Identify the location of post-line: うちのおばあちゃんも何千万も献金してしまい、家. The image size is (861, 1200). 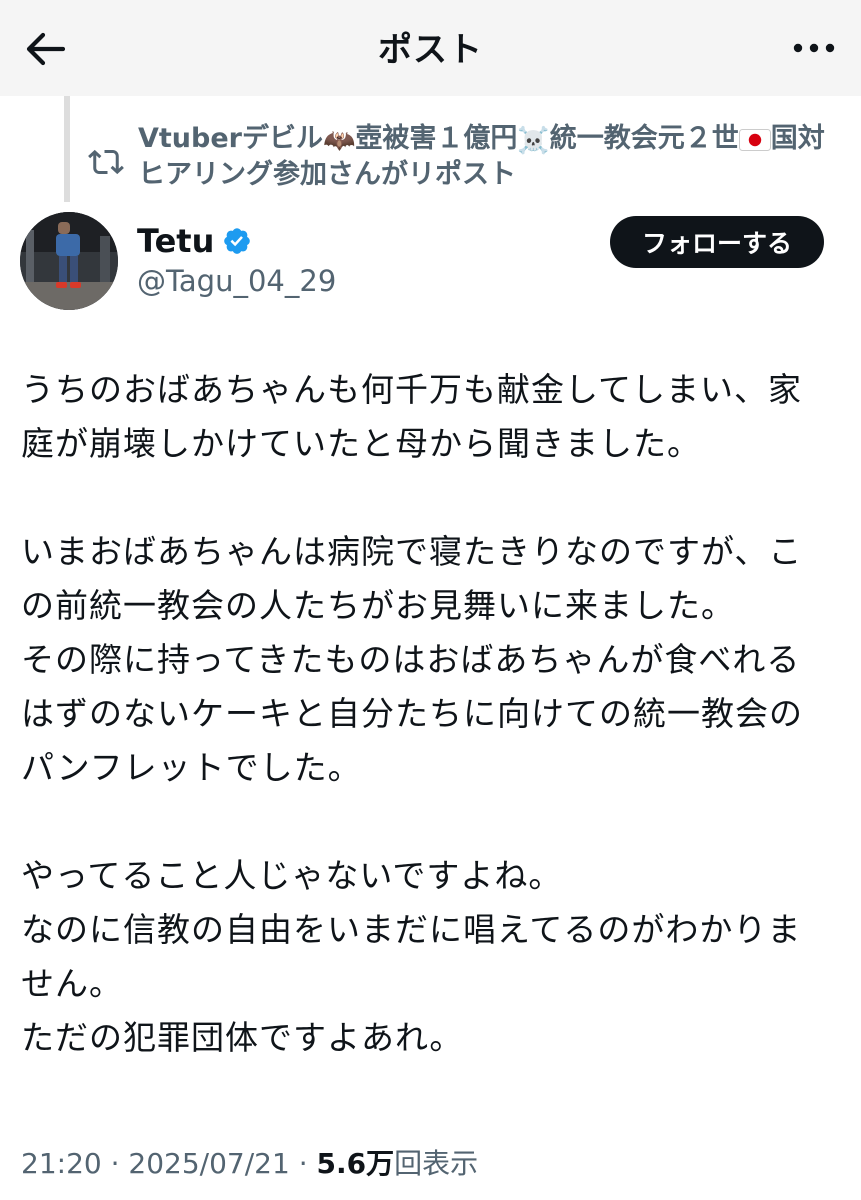
(412, 389).